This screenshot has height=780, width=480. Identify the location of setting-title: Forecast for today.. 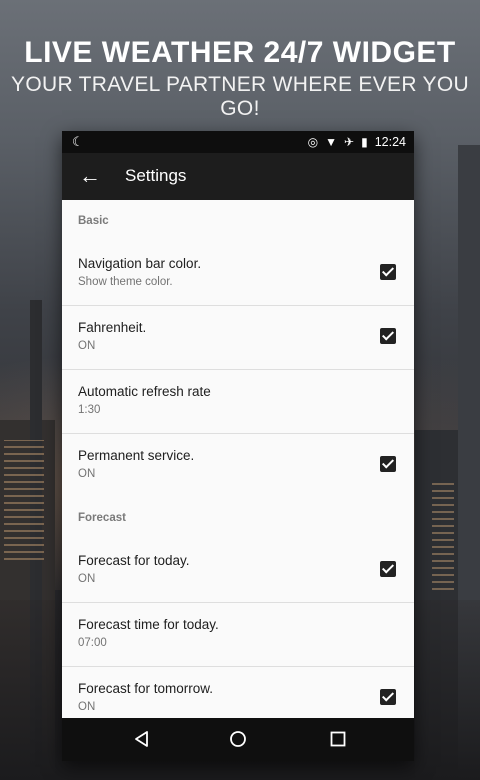
(134, 560).